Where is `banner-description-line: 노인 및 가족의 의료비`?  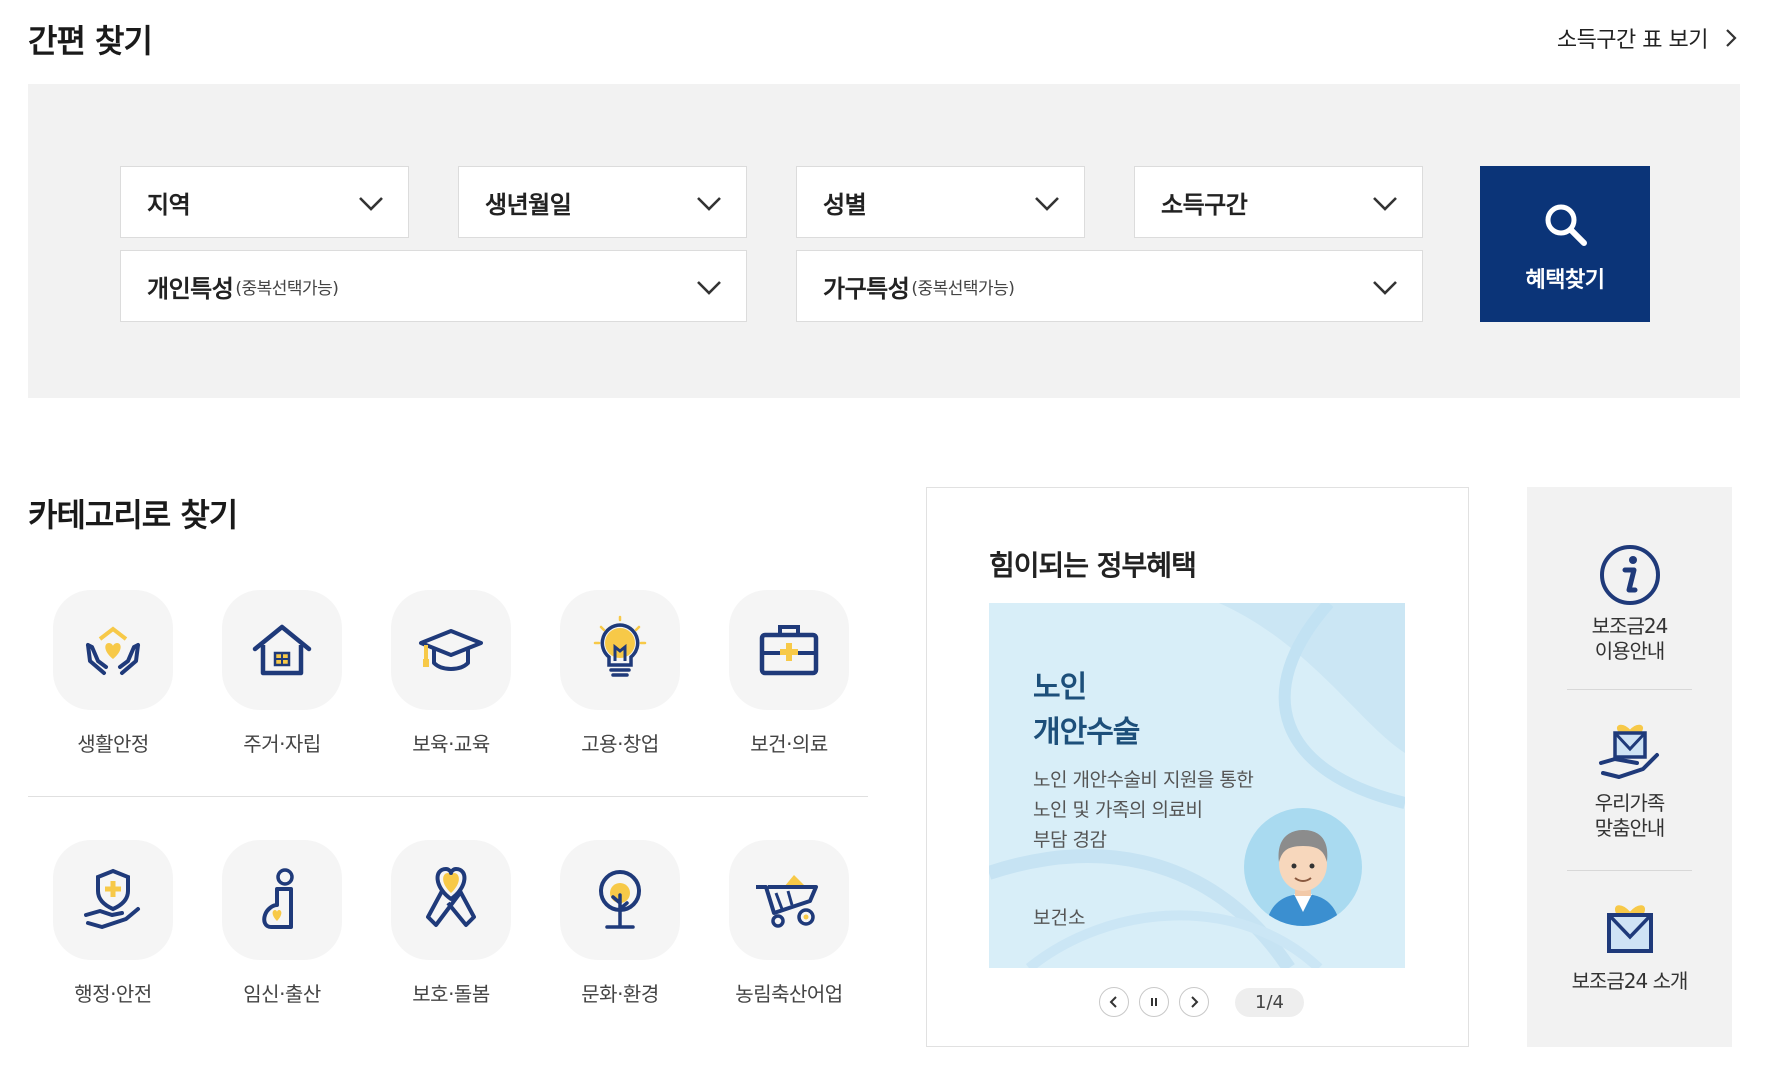 banner-description-line: 노인 및 가족의 의료비 is located at coordinates (1118, 810).